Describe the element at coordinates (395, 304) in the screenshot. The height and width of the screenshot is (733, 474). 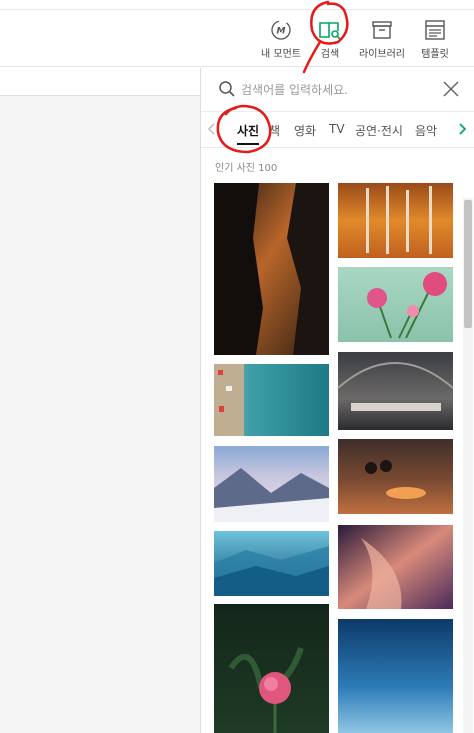
I see `photo-pink-flowers` at that location.